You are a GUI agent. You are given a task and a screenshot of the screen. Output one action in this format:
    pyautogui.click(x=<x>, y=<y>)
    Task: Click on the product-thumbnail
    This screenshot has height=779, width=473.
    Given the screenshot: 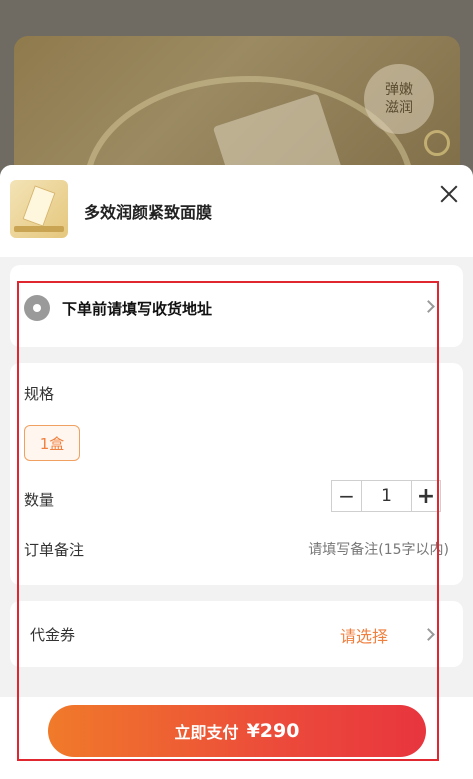 What is the action you would take?
    pyautogui.click(x=39, y=209)
    